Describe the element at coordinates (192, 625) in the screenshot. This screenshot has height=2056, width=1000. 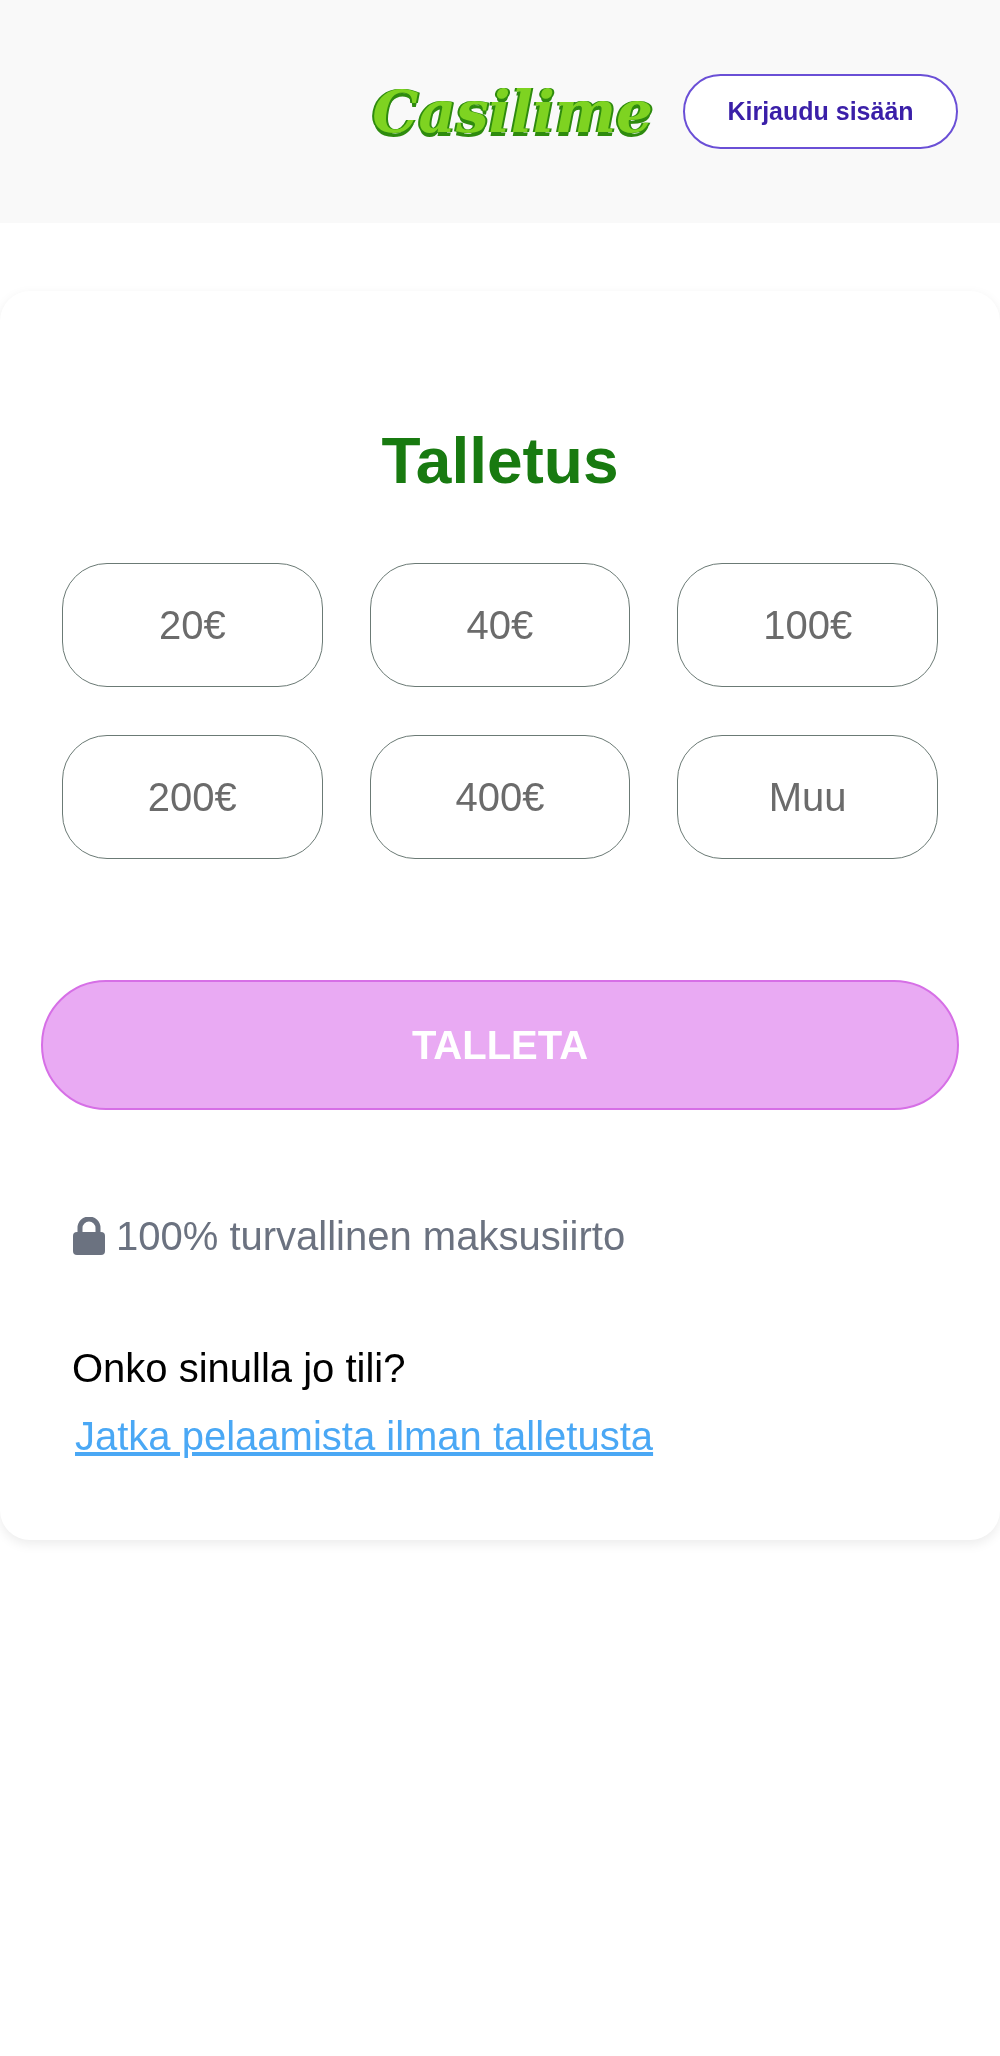
I see `amount-button: 20€` at that location.